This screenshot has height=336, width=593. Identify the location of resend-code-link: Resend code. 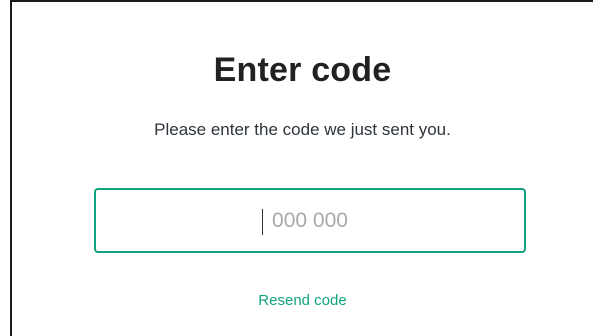
(302, 300).